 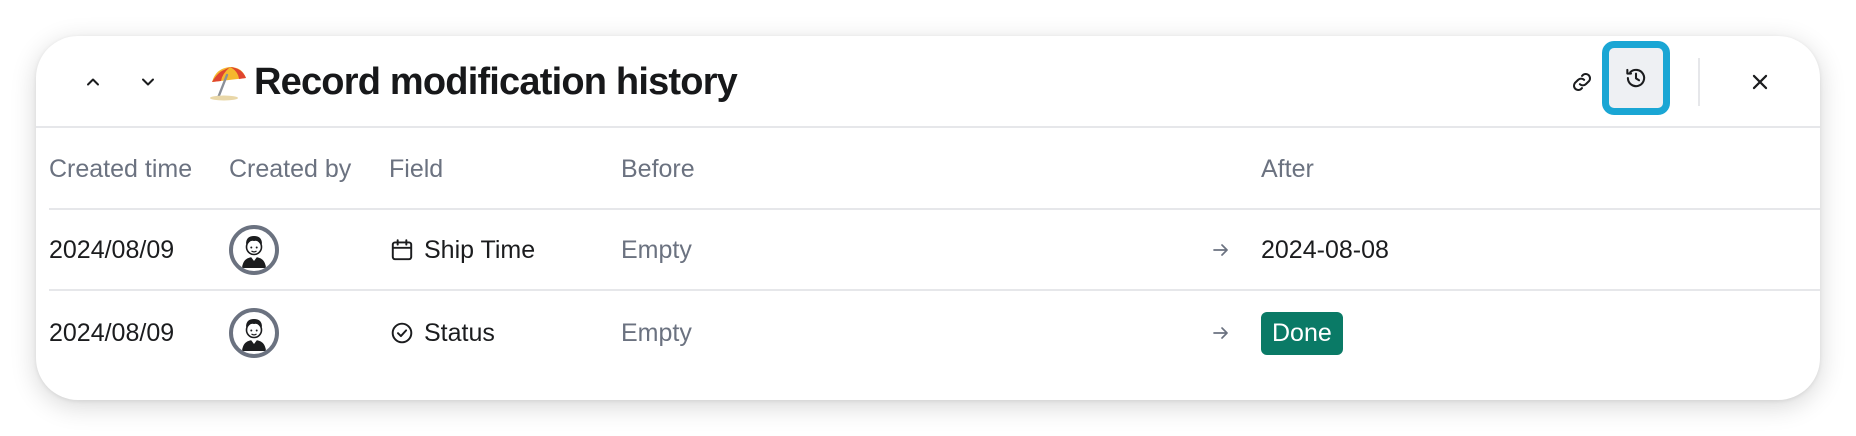 What do you see at coordinates (402, 250) in the screenshot?
I see `calendar-icon` at bounding box center [402, 250].